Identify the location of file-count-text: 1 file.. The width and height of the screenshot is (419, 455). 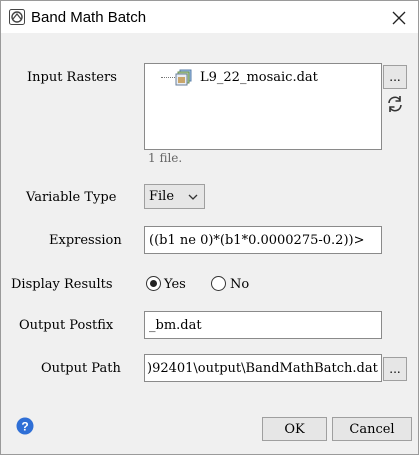
(165, 158).